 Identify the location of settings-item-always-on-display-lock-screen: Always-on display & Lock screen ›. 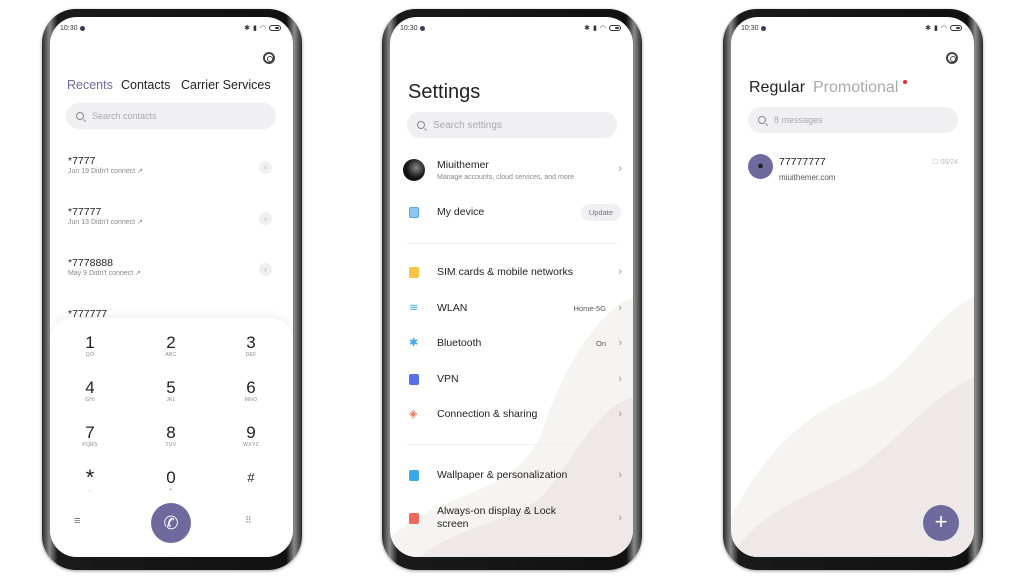
(511, 518).